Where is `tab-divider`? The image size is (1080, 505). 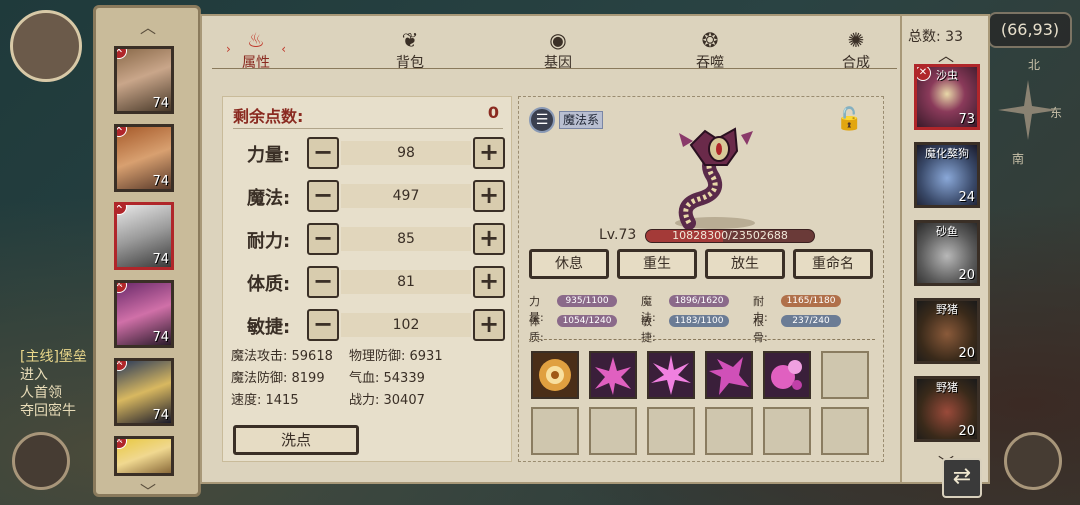 tab-divider is located at coordinates (554, 68).